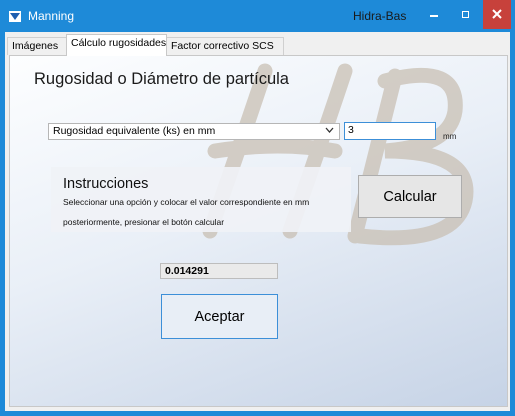  Describe the element at coordinates (37, 46) in the screenshot. I see `tab-imagenes: Imágenes` at that location.